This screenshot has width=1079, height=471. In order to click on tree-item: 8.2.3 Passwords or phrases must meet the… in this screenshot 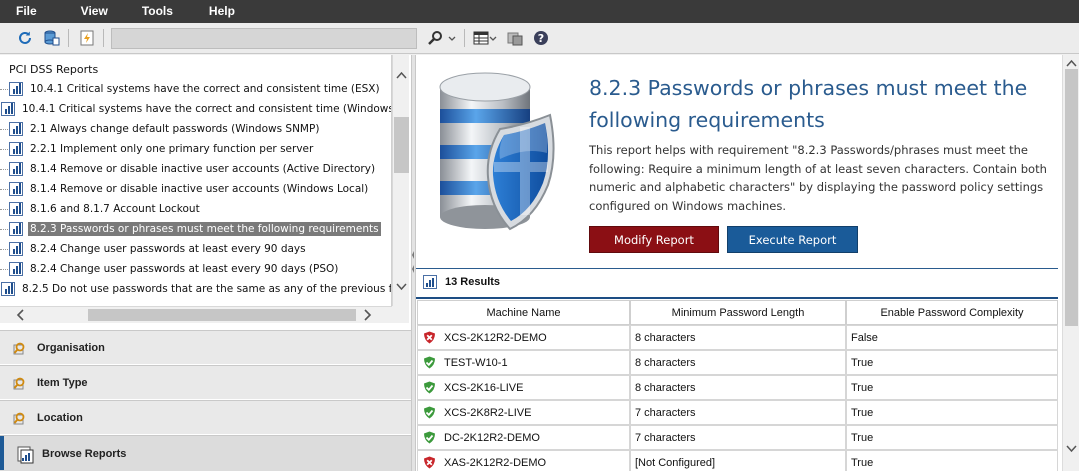, I will do `click(195, 229)`.